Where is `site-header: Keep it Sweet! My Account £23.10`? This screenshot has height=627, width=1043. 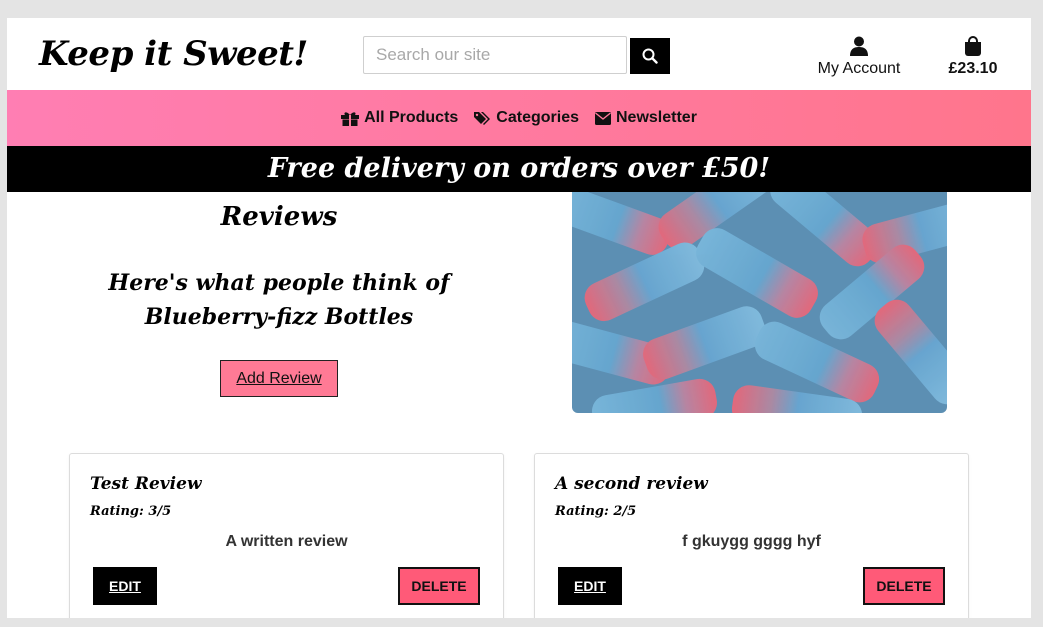 site-header: Keep it Sweet! My Account £23.10 is located at coordinates (519, 54).